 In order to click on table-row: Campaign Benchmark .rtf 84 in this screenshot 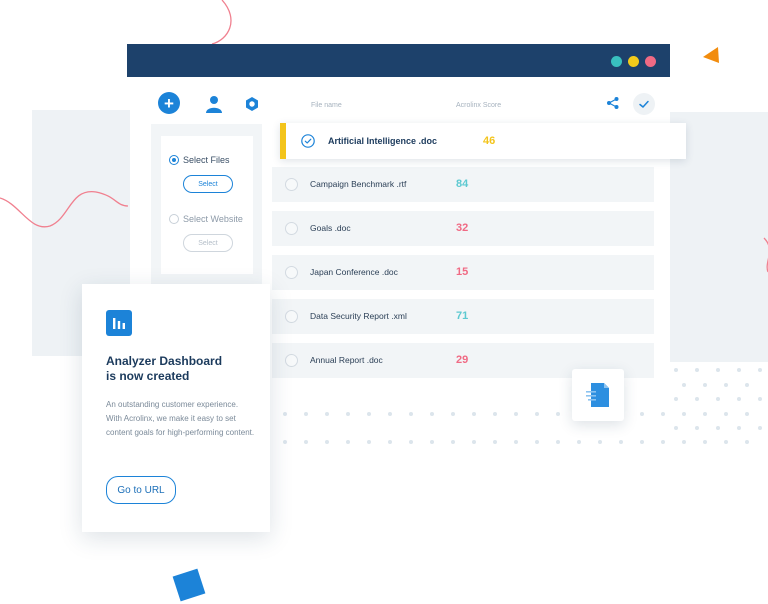, I will do `click(463, 184)`.